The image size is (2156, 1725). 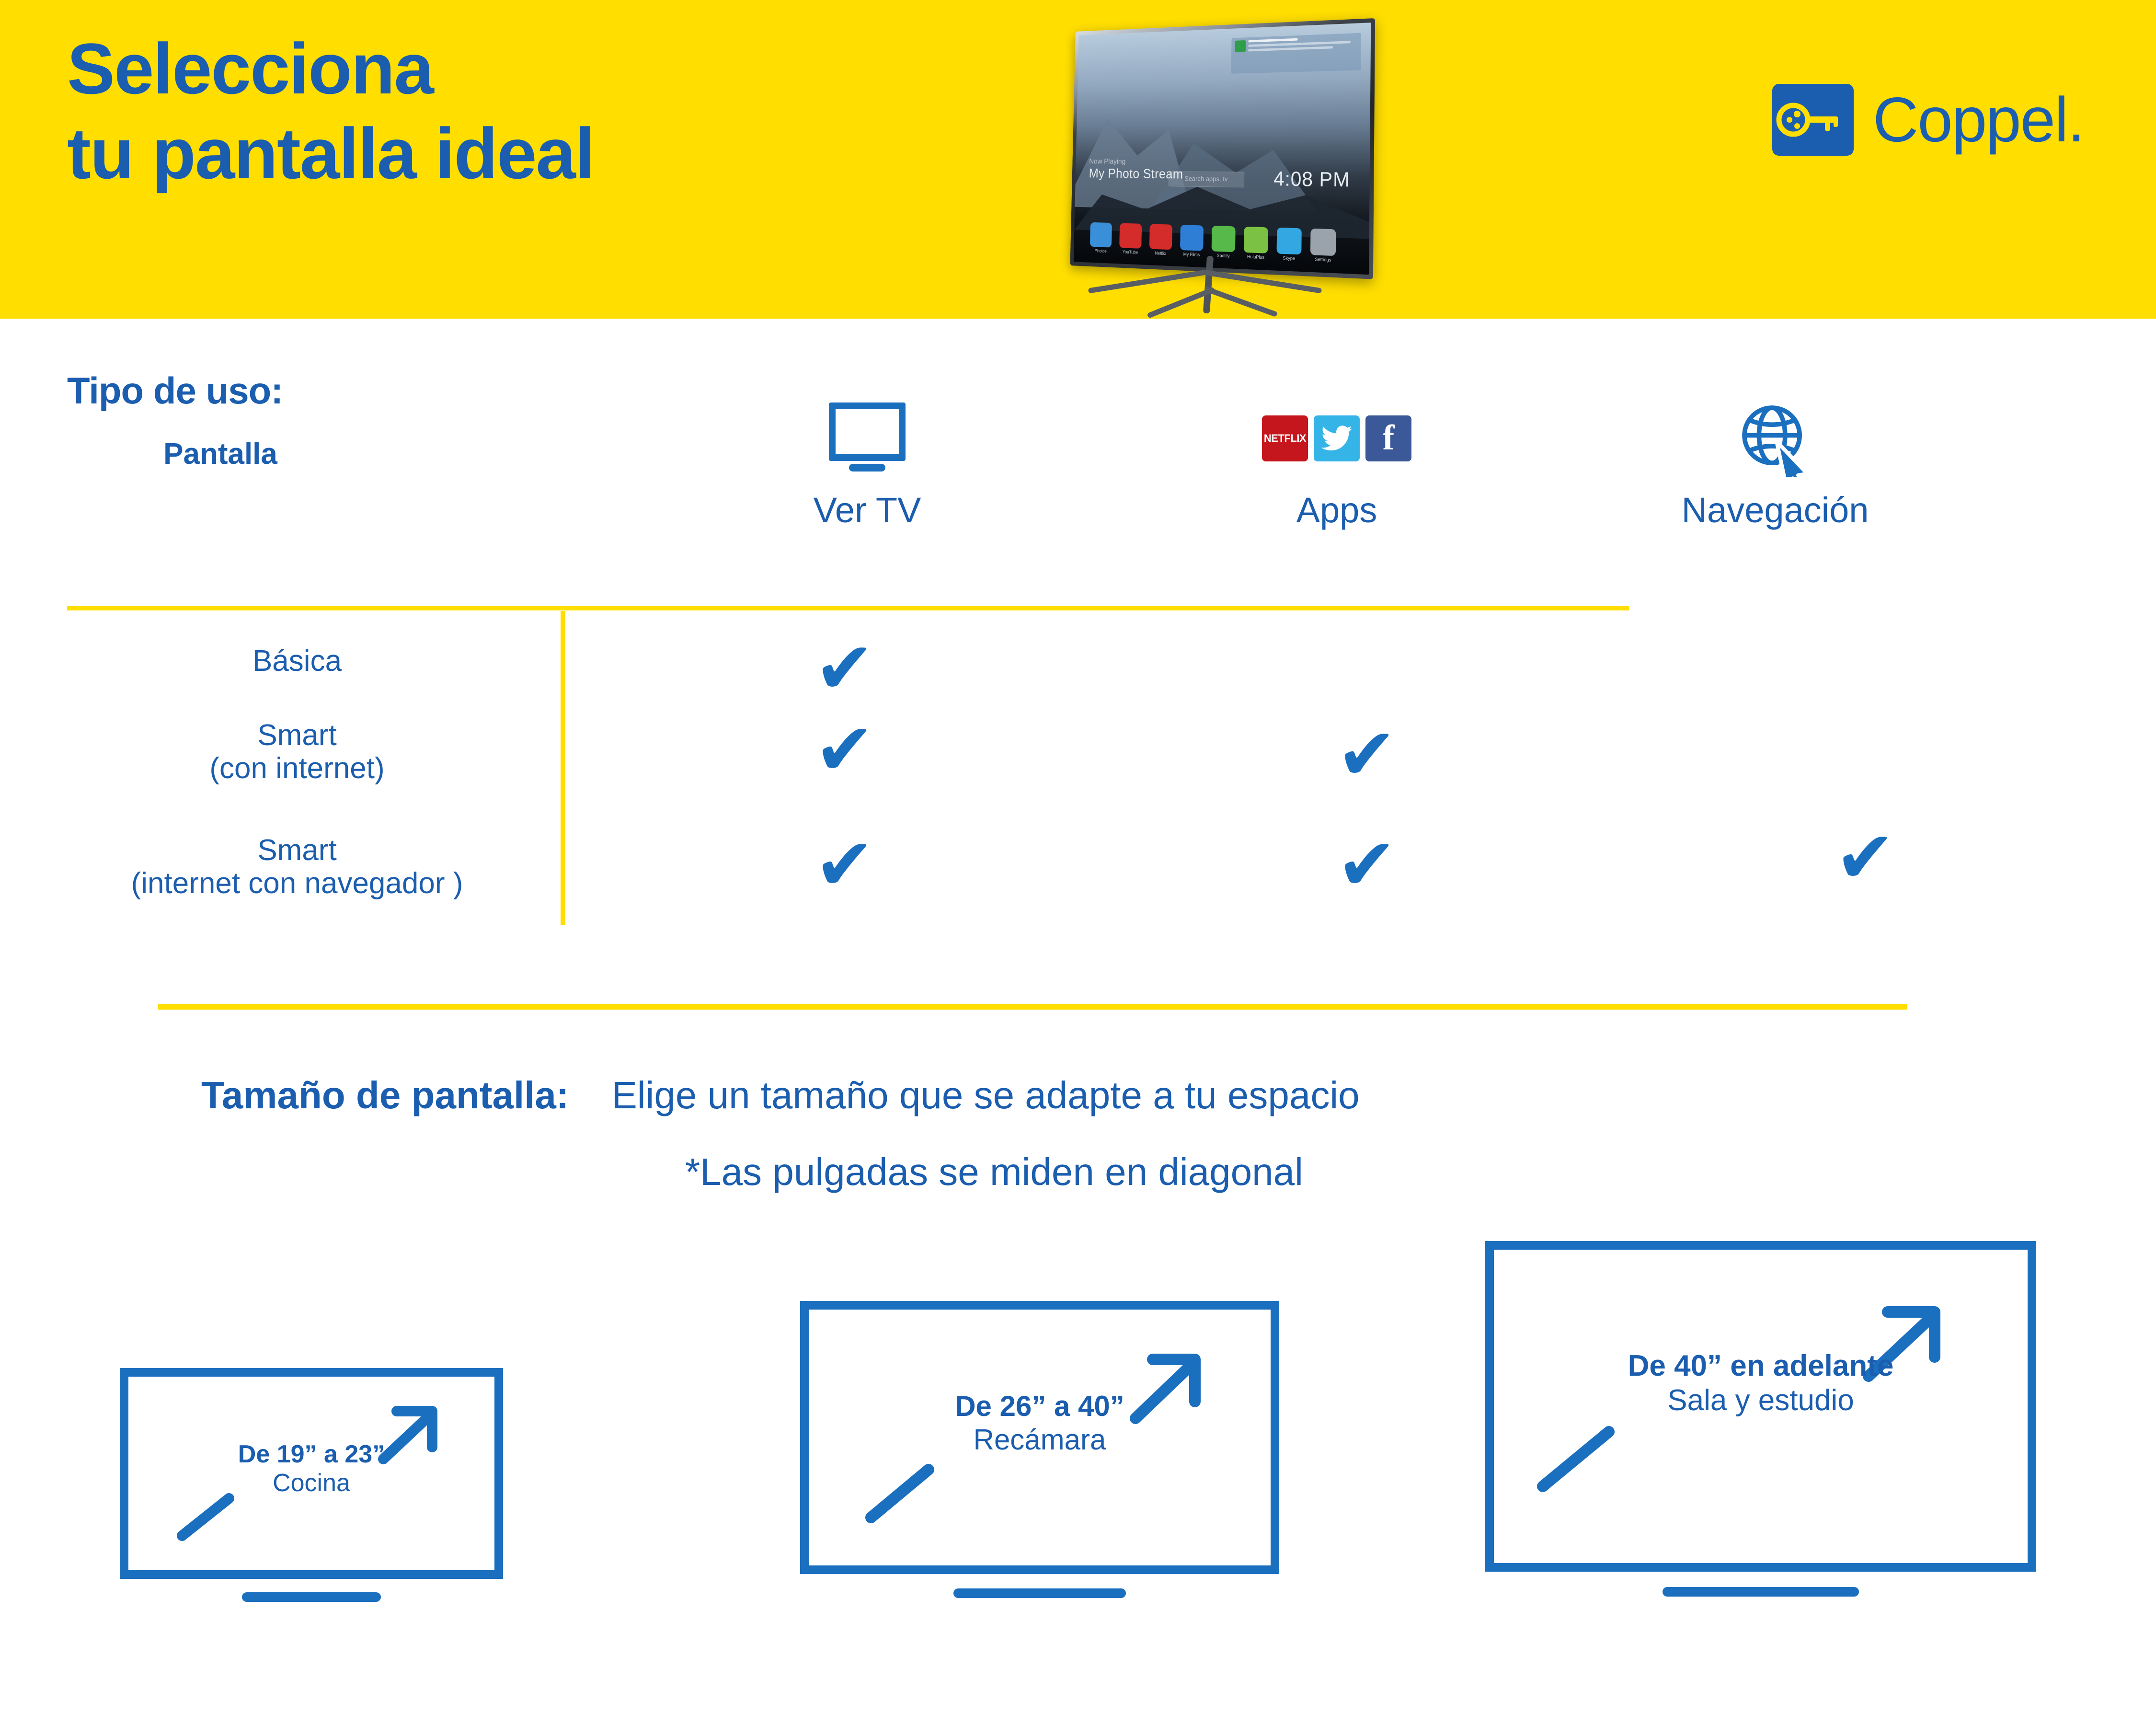 What do you see at coordinates (1032, 1007) in the screenshot?
I see `section-divider` at bounding box center [1032, 1007].